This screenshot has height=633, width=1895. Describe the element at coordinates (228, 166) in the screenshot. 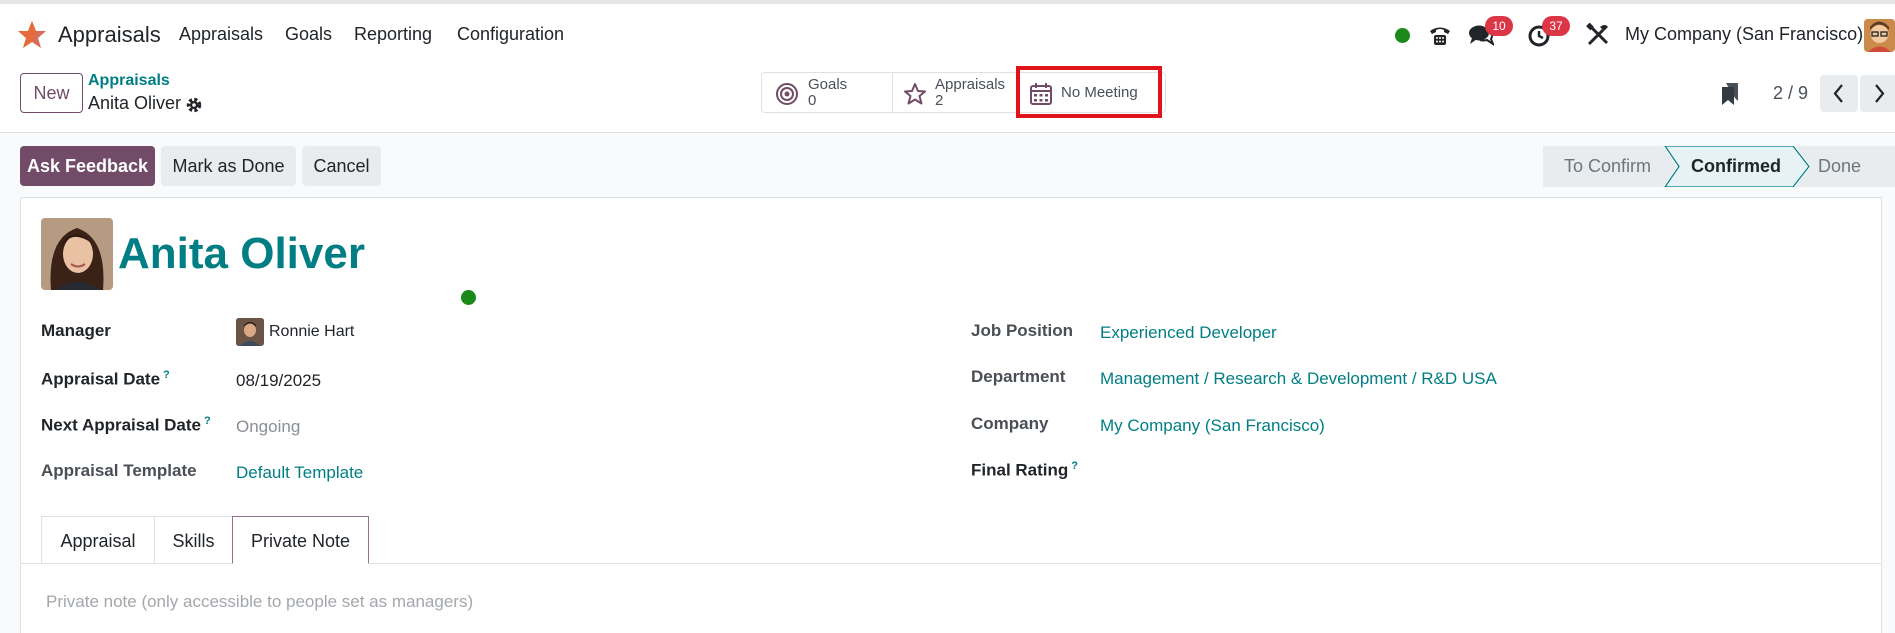

I see `mark-as-done-button: Mark as Done` at that location.